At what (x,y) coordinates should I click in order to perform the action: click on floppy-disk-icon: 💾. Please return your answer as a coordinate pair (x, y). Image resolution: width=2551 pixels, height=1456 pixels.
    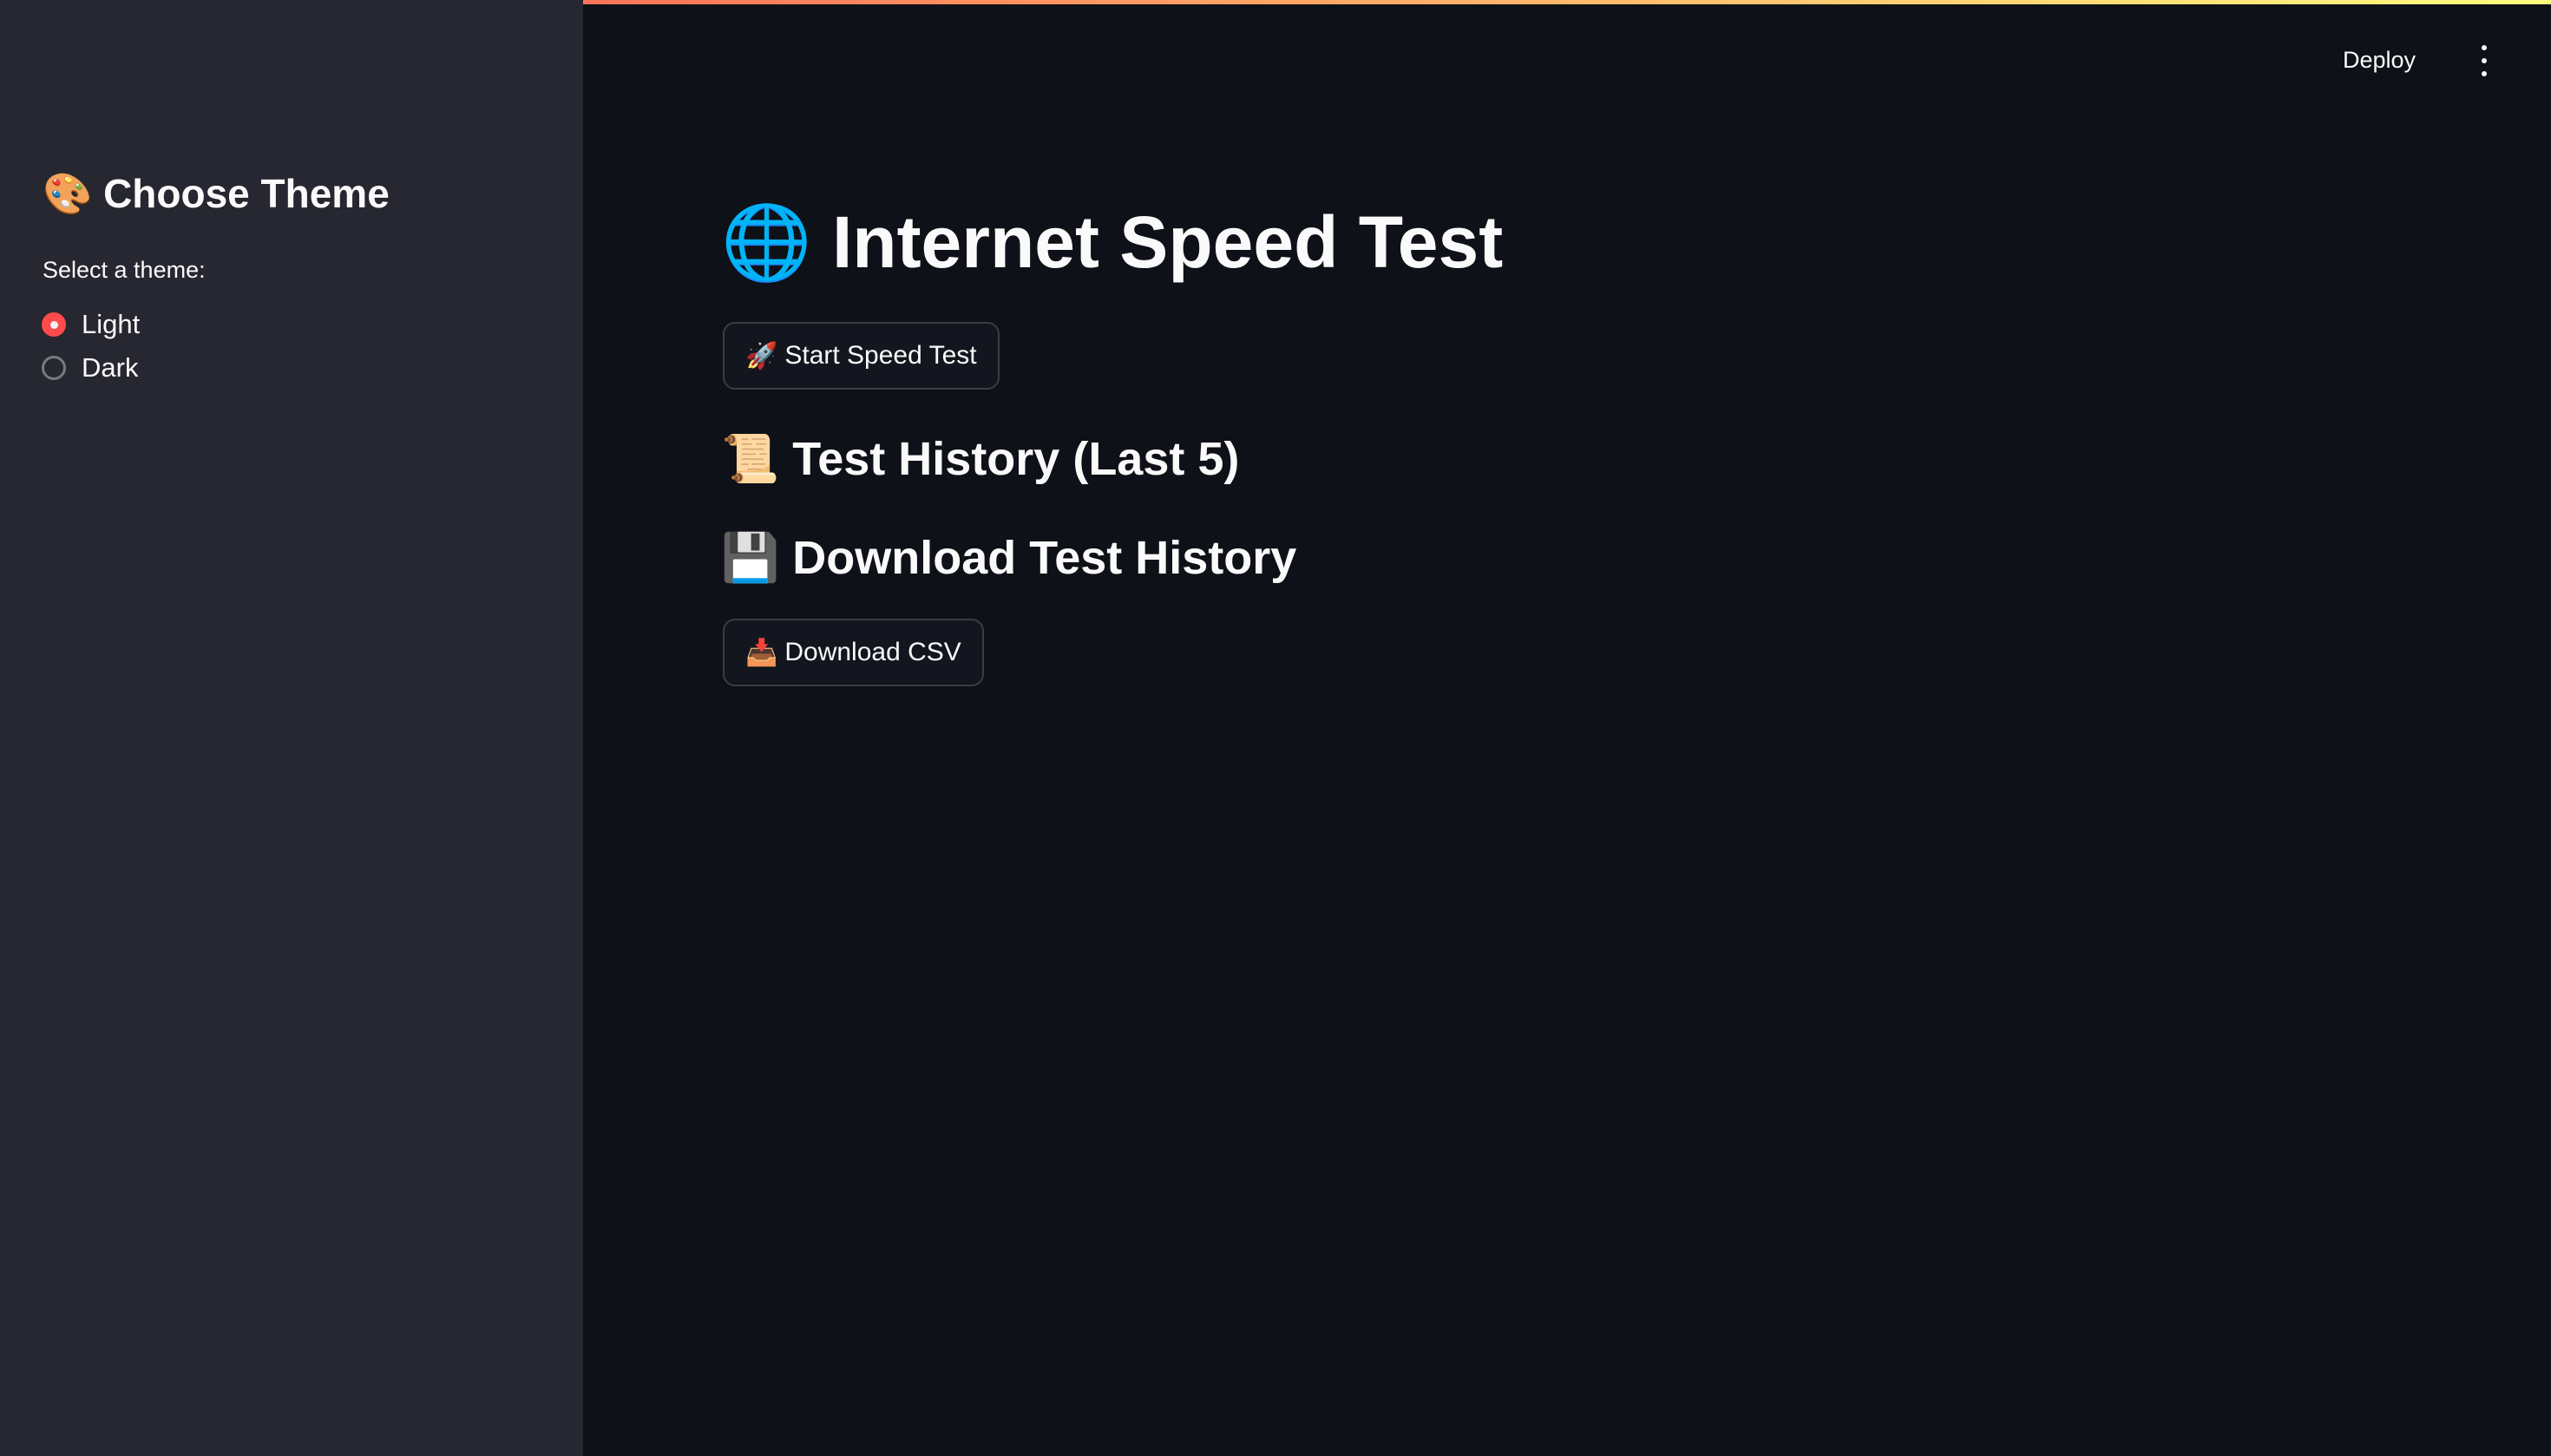
    Looking at the image, I should click on (750, 558).